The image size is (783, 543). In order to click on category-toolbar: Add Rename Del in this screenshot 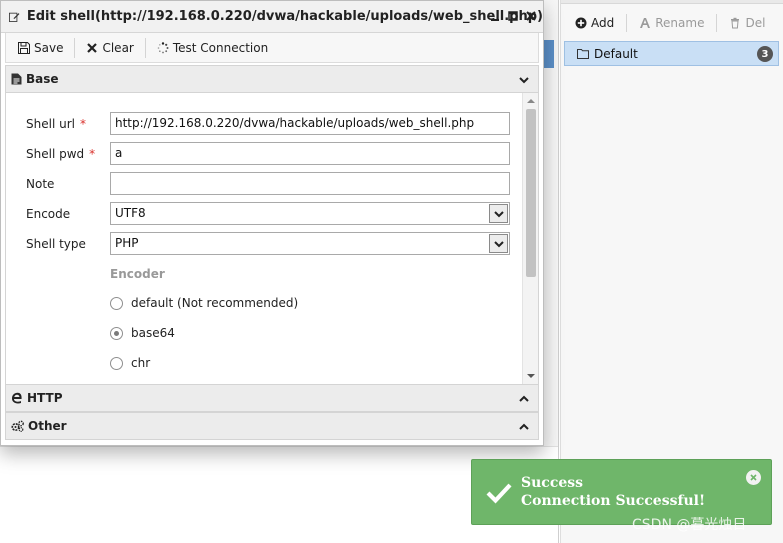, I will do `click(672, 23)`.